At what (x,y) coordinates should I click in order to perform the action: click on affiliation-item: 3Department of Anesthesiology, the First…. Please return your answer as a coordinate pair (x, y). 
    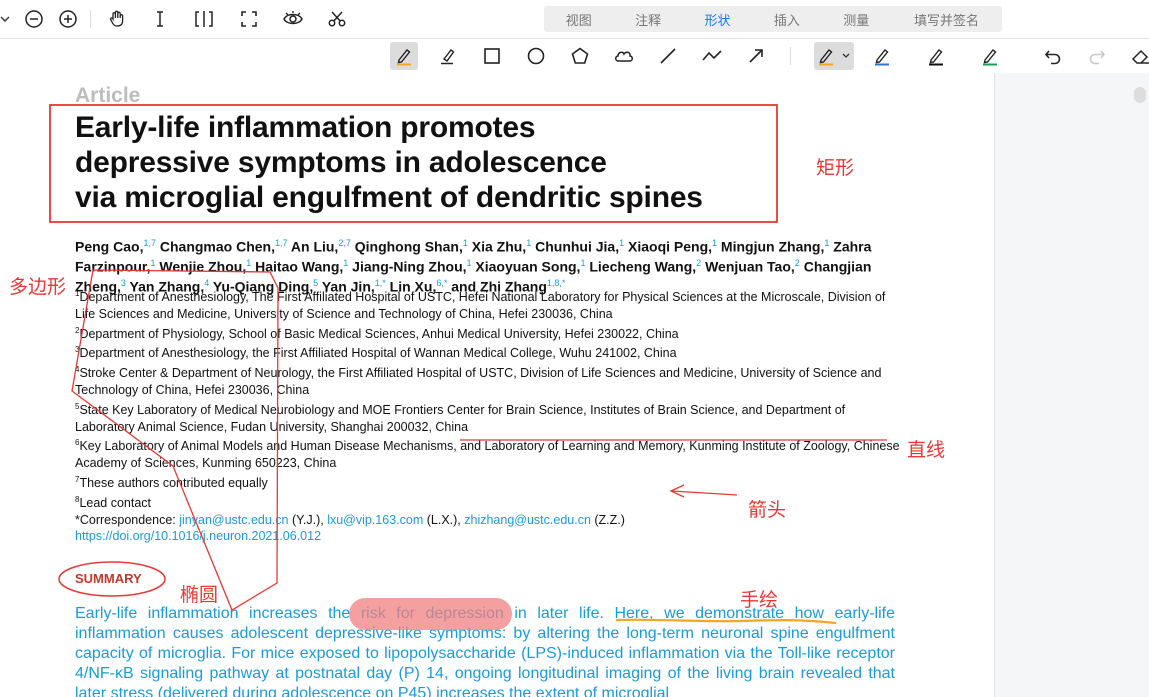
    Looking at the image, I should click on (490, 352).